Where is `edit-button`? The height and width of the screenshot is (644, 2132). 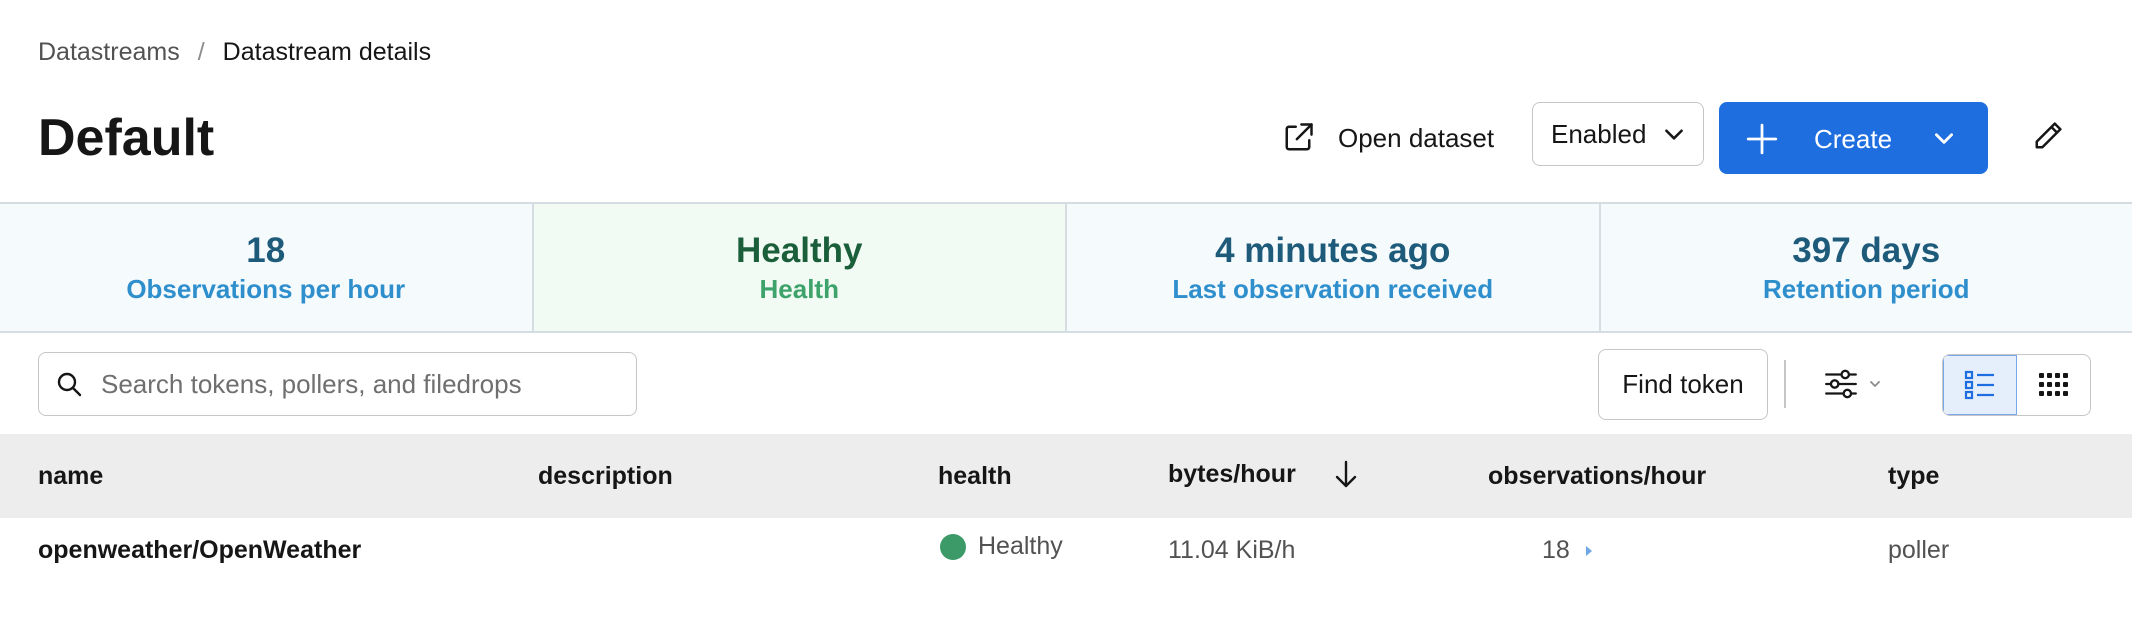
edit-button is located at coordinates (2048, 136).